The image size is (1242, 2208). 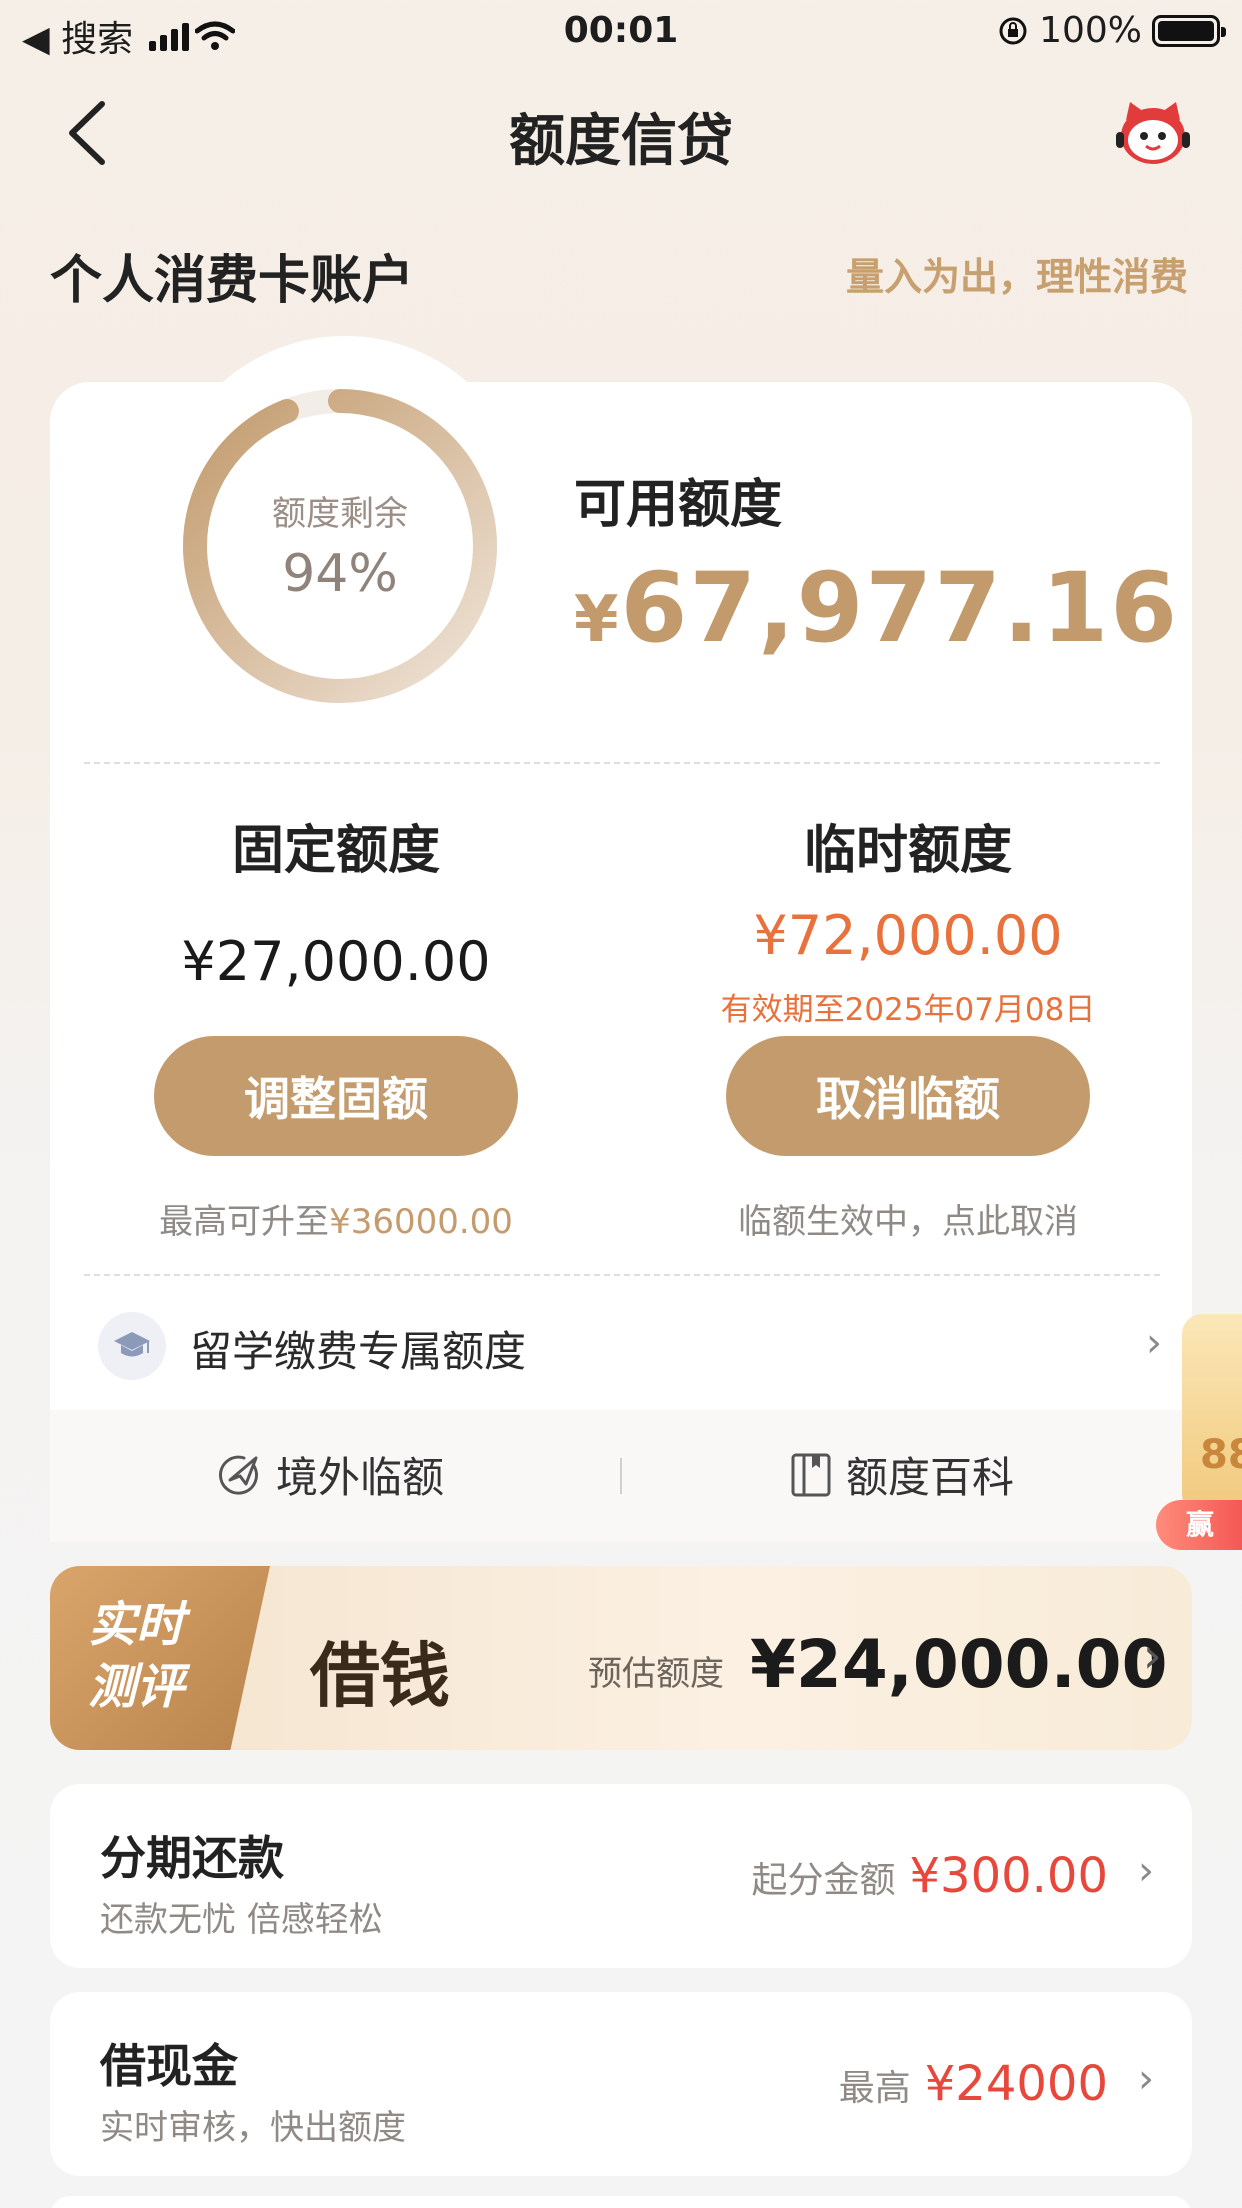 What do you see at coordinates (908, 1096) in the screenshot?
I see `cancel-temporary-credit-button: 取消临额` at bounding box center [908, 1096].